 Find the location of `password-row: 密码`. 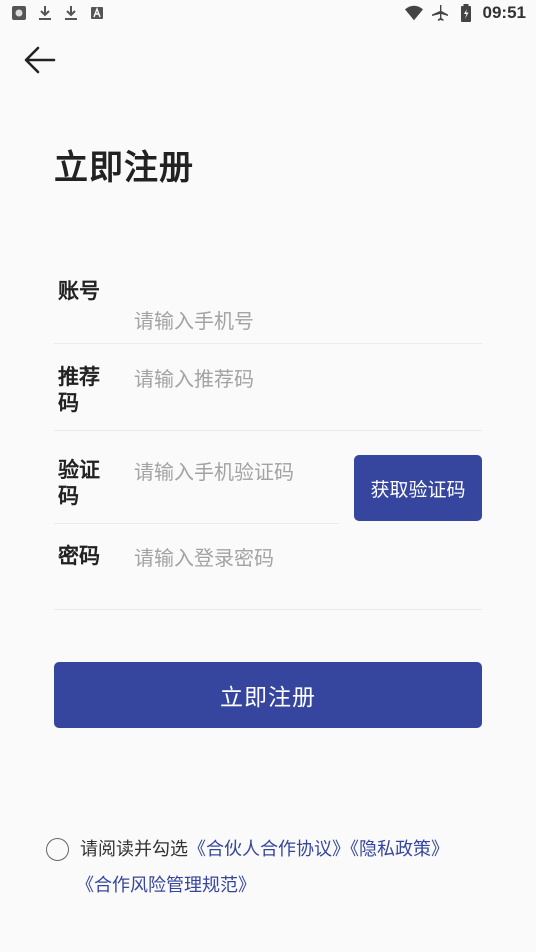

password-row: 密码 is located at coordinates (268, 576).